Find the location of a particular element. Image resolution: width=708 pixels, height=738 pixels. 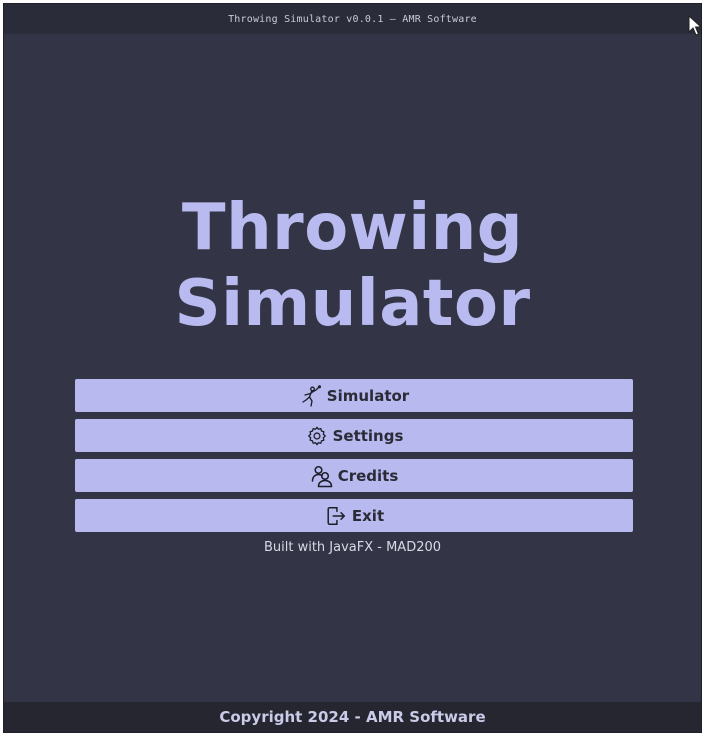

exit-button-label: Exit is located at coordinates (368, 515).